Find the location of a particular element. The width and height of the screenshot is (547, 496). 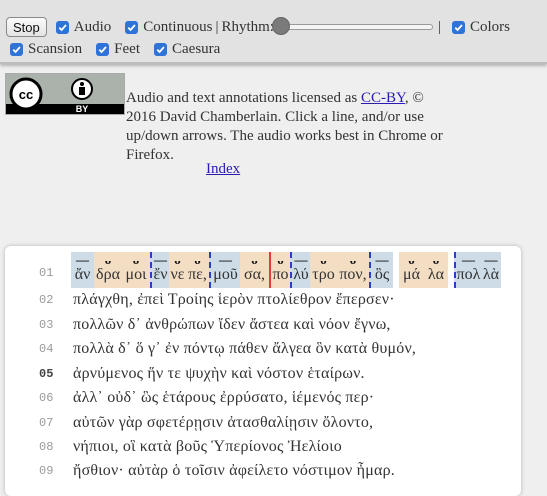

line-number: 04 is located at coordinates (46, 349).